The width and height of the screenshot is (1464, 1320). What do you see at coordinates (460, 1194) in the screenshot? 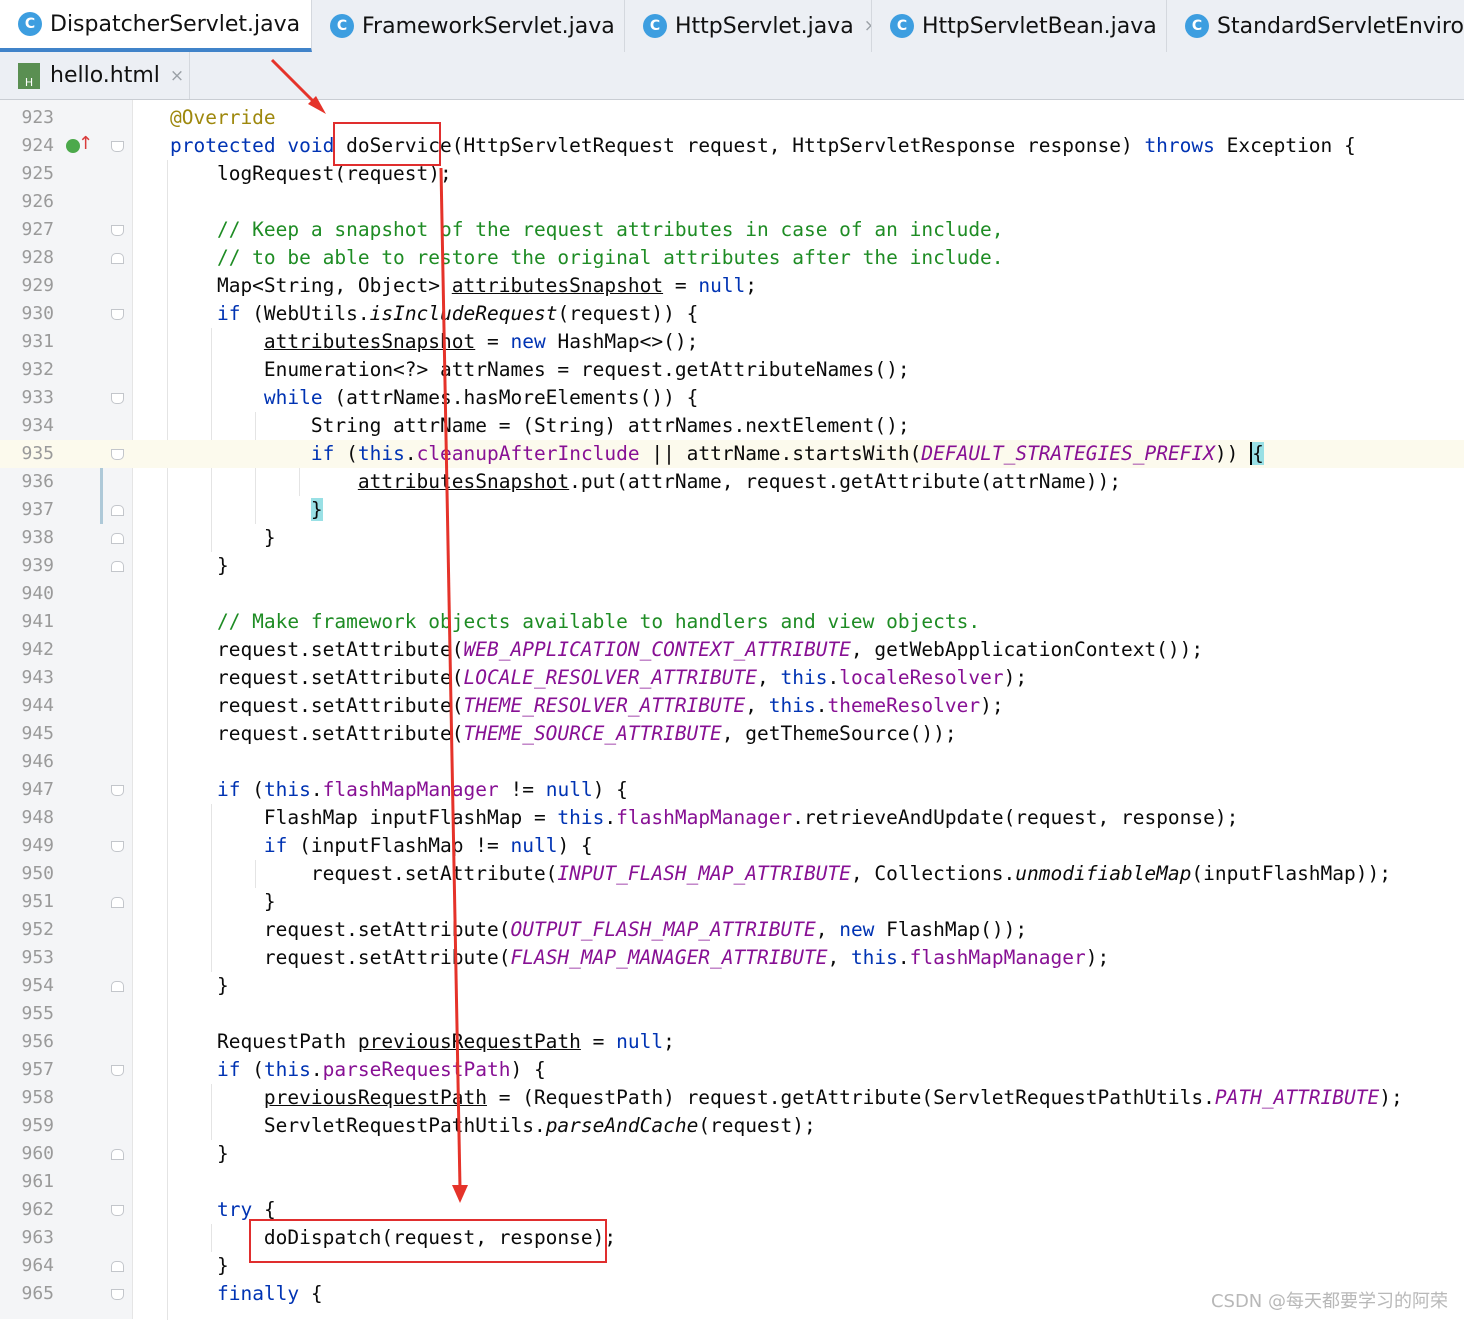
I see `arrowhead-icon` at bounding box center [460, 1194].